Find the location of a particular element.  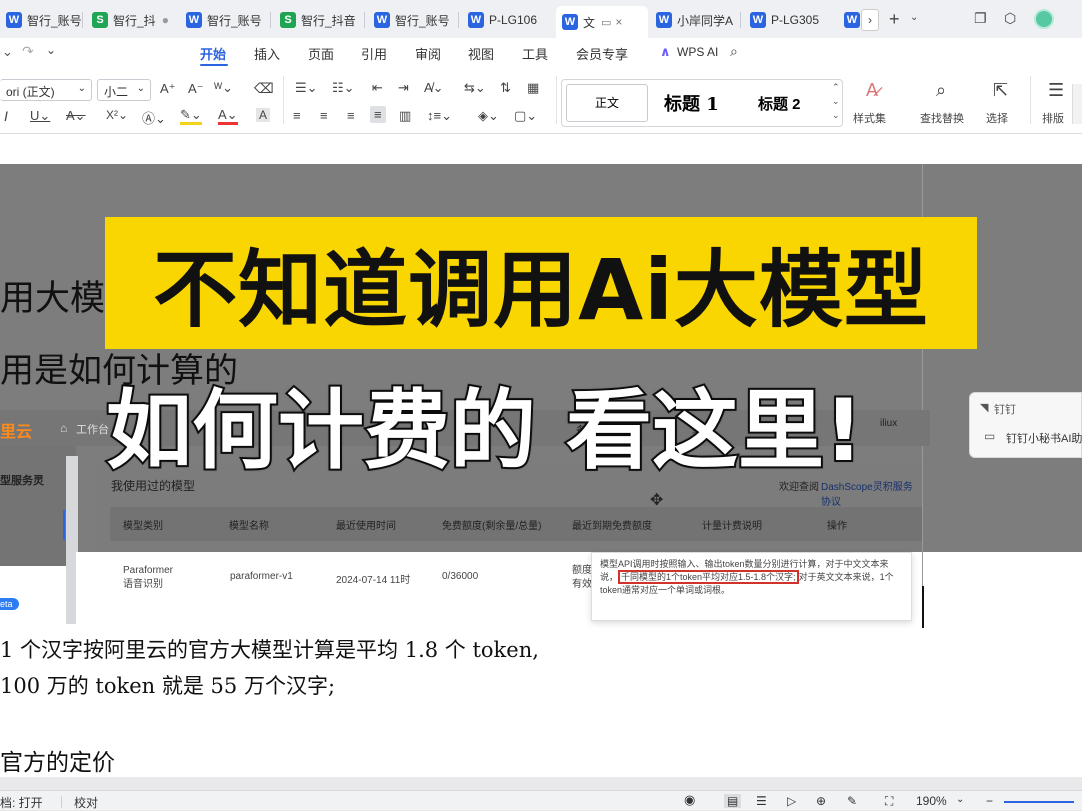

menu-wps-ai: WPS AI is located at coordinates (697, 52).